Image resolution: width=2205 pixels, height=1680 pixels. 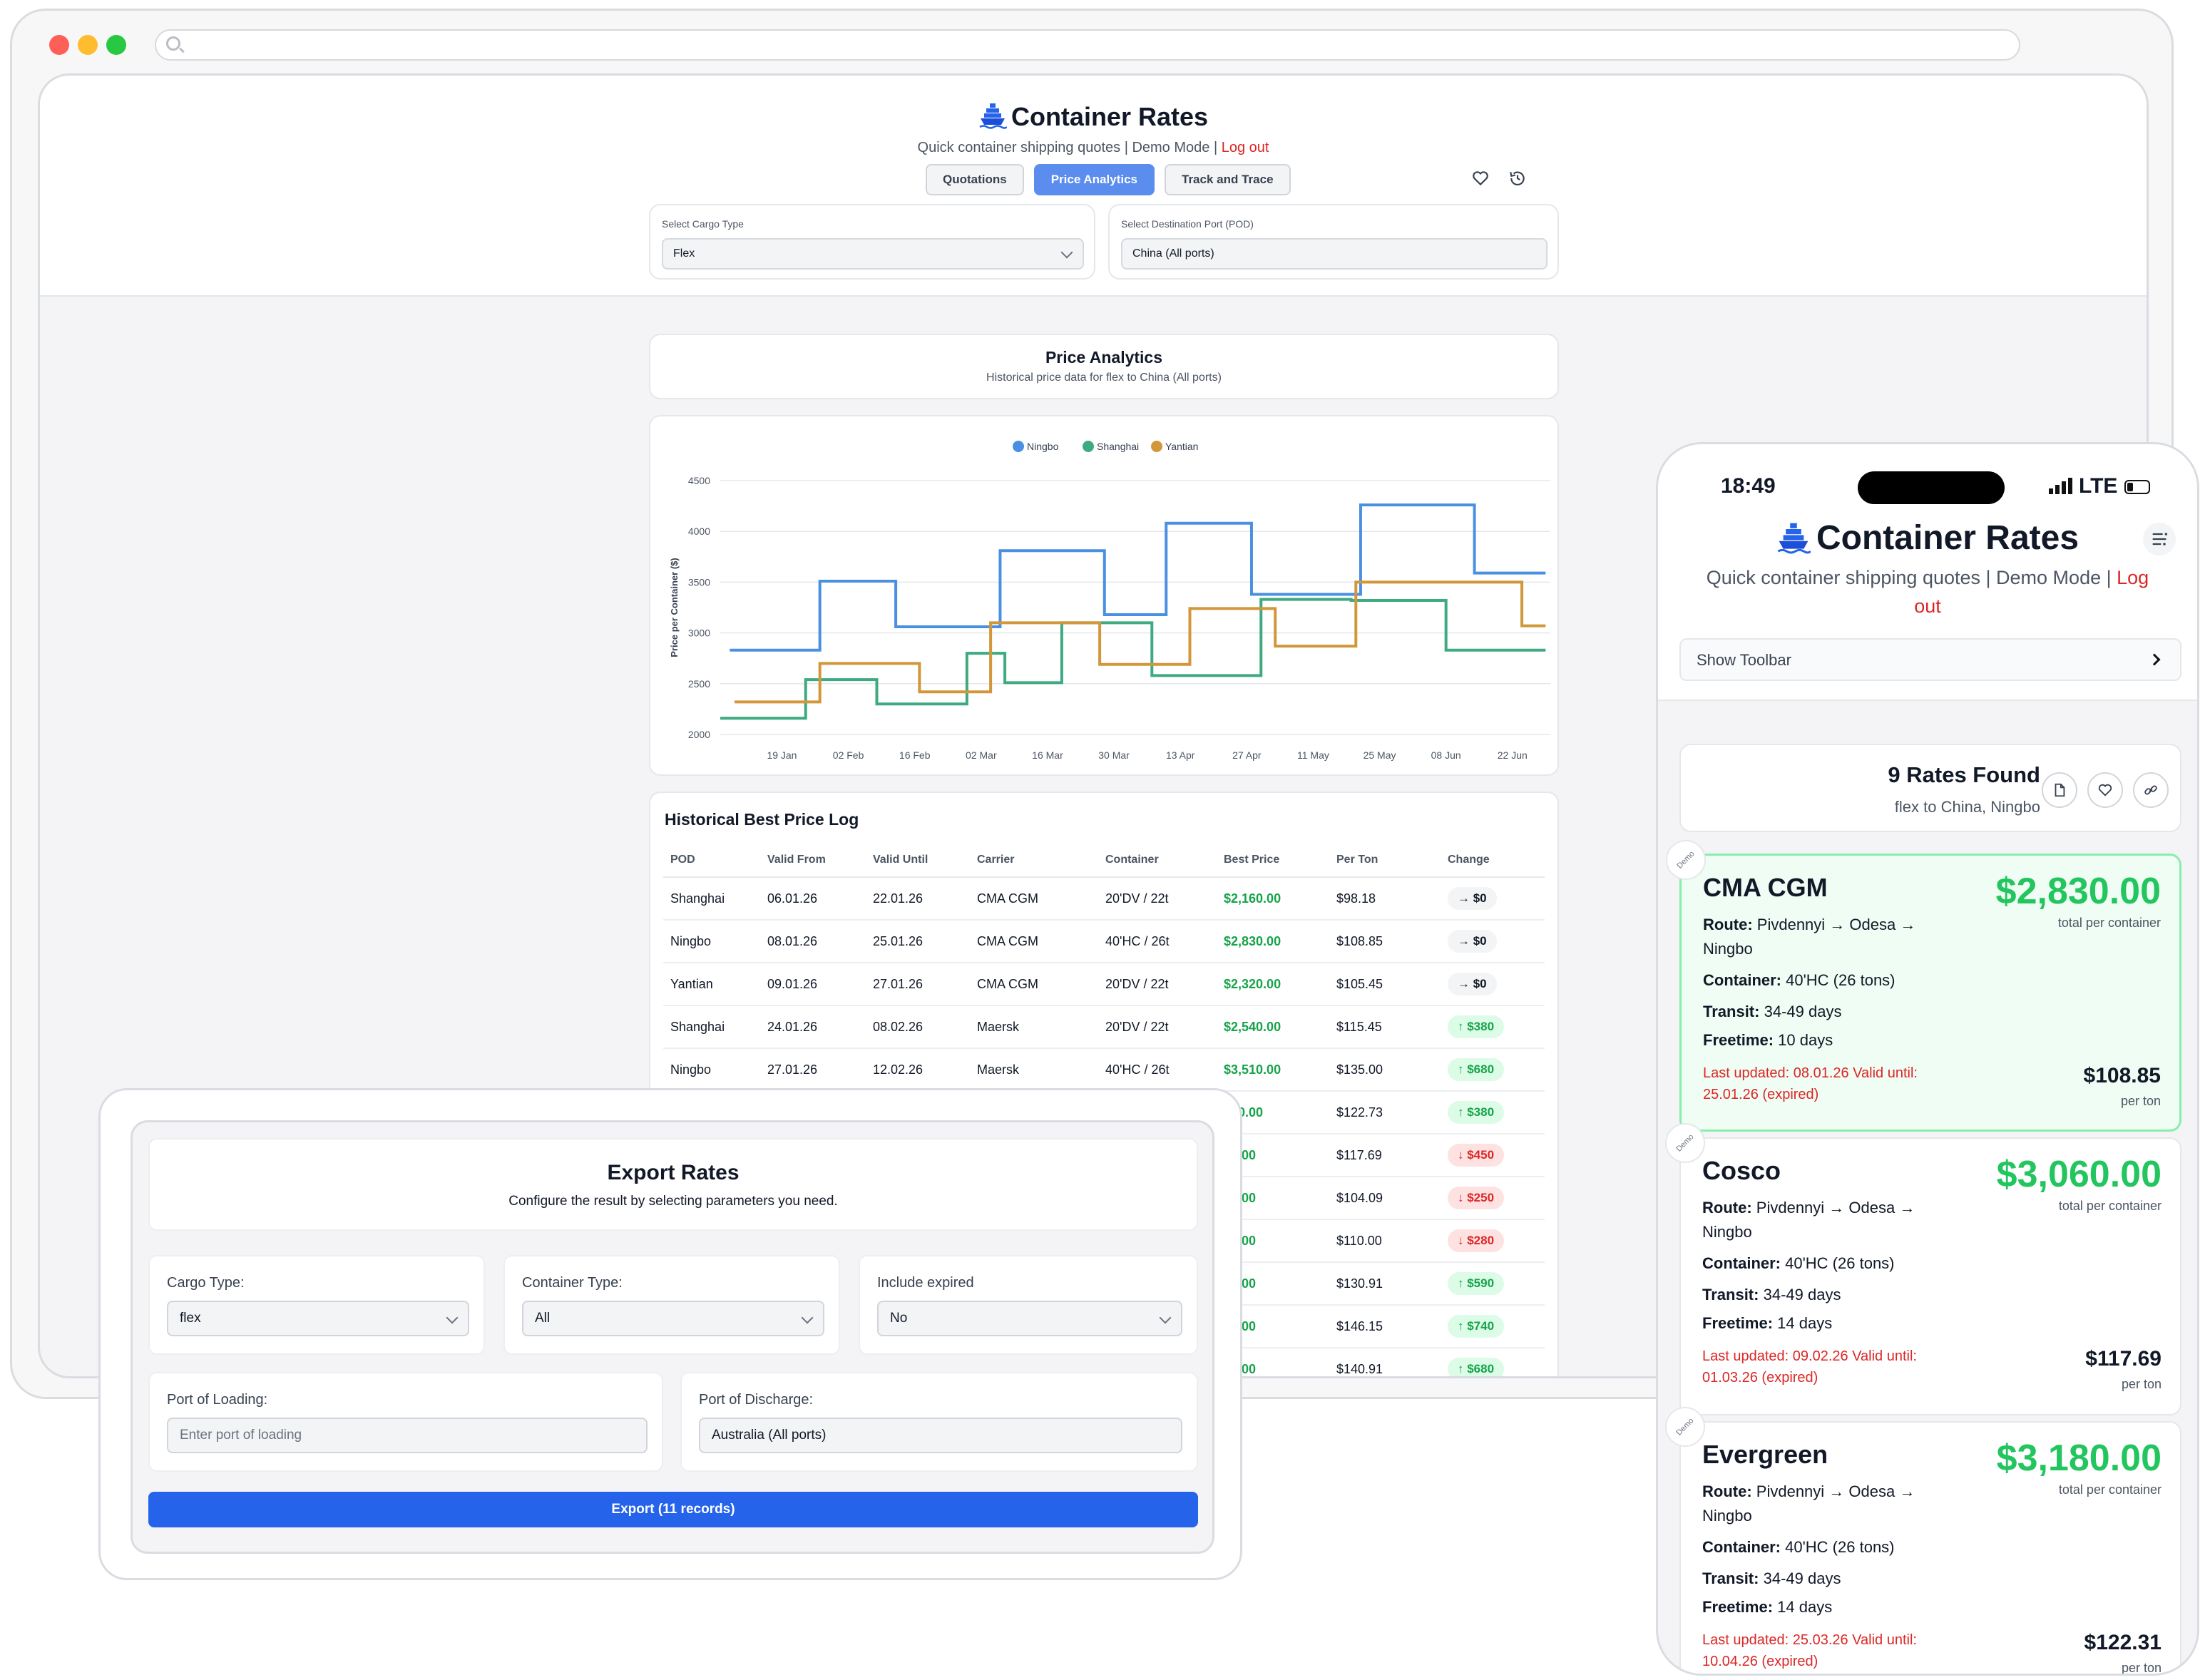 I want to click on tab-price-analytics: Price Analytics, so click(x=1094, y=179).